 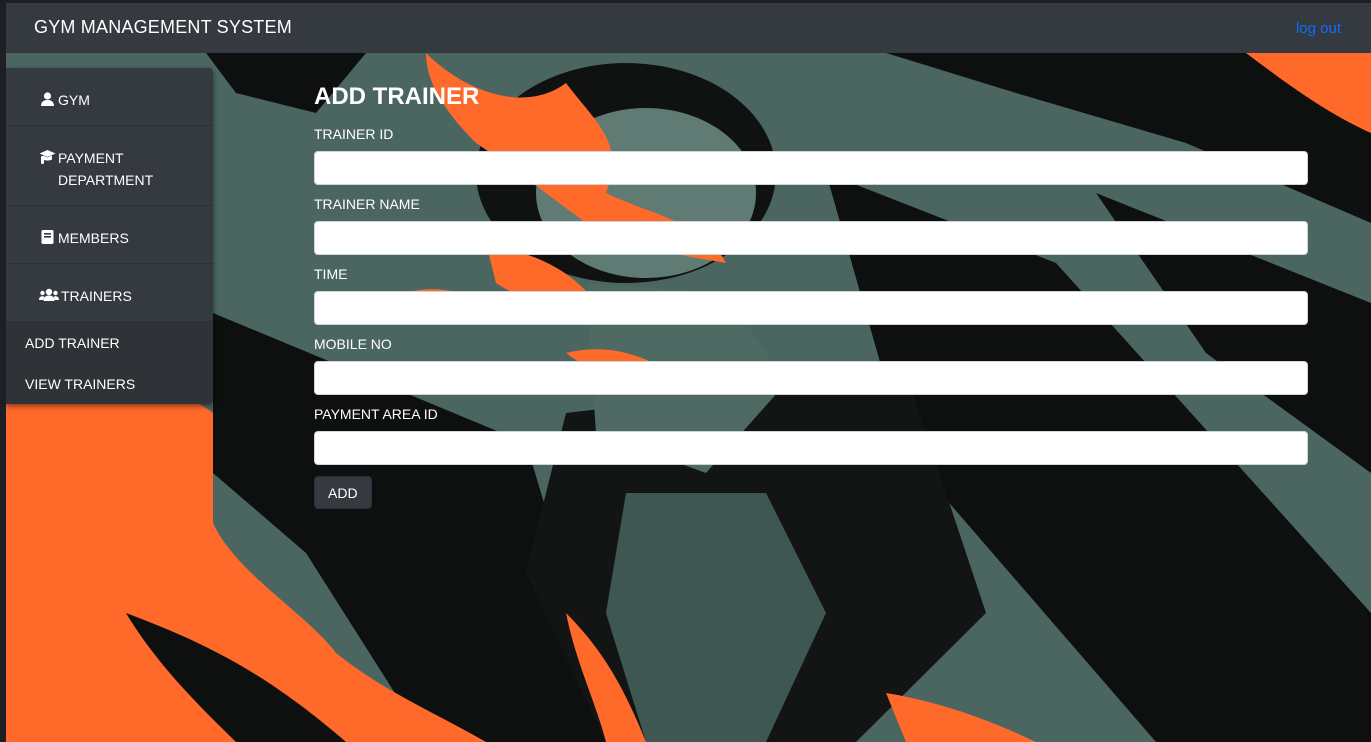 What do you see at coordinates (47, 157) in the screenshot?
I see `graduation-cap-icon` at bounding box center [47, 157].